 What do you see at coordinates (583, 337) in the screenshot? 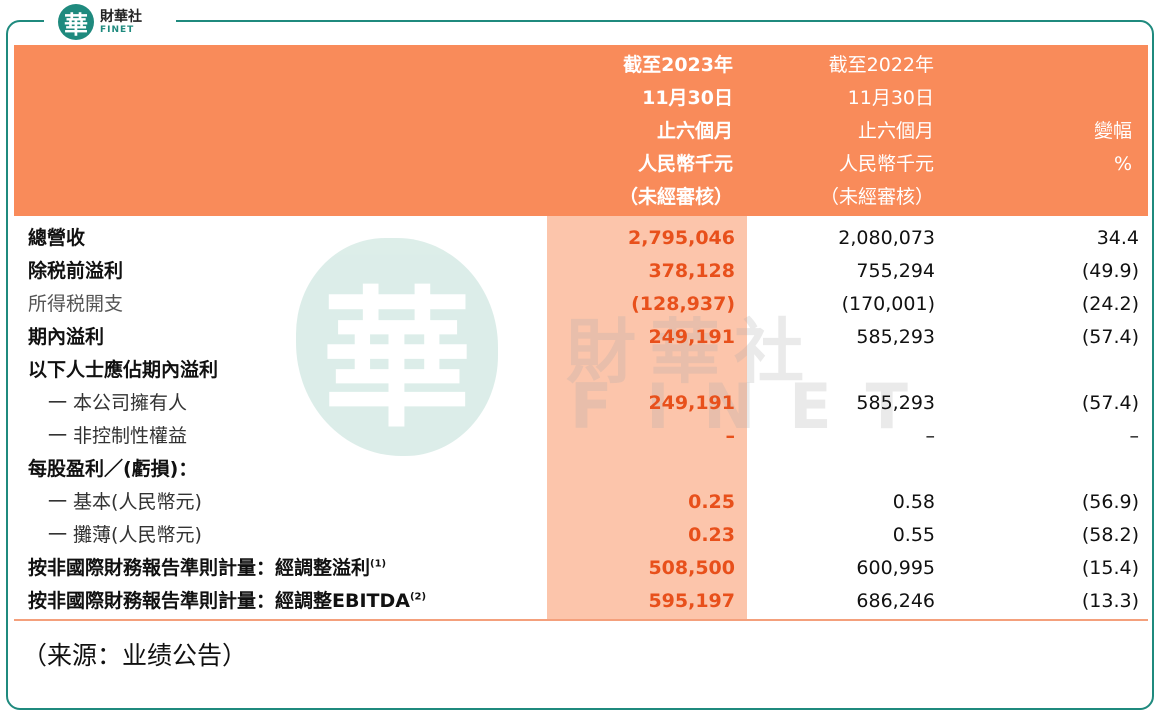
I see `table-row: 期內溢利 249,191 585,293 (57.4)` at bounding box center [583, 337].